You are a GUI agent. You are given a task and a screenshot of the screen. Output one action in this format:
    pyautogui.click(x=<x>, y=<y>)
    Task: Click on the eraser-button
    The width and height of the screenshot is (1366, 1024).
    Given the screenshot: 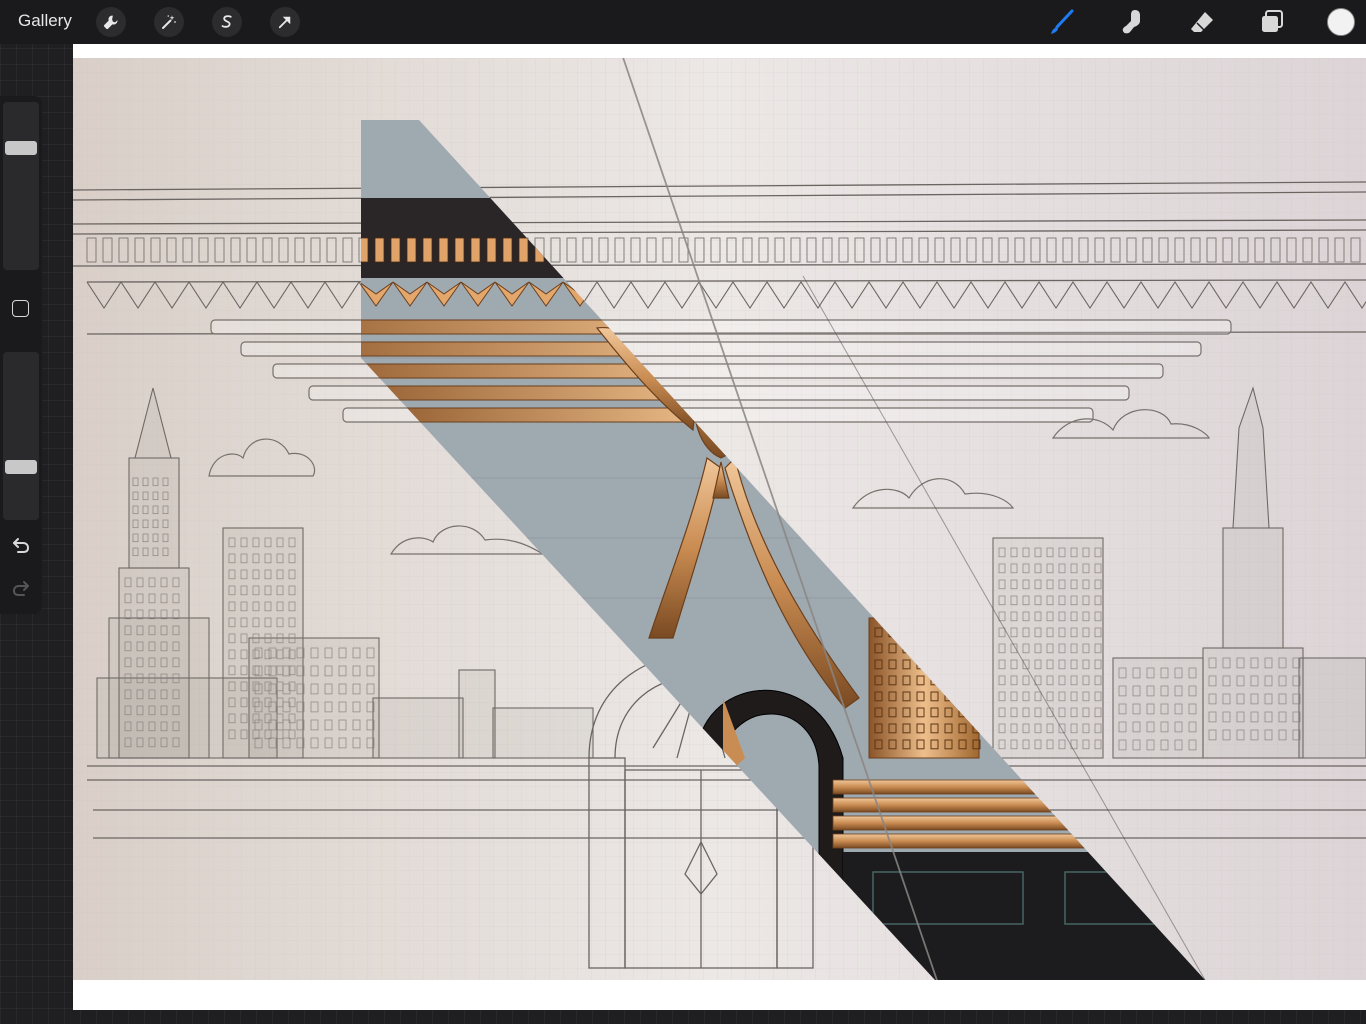 What is the action you would take?
    pyautogui.click(x=1202, y=22)
    